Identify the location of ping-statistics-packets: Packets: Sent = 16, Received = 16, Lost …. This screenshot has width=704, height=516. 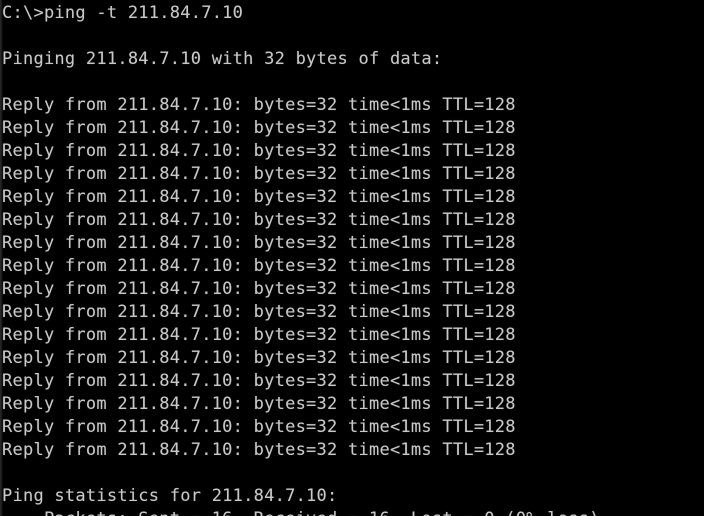
(353, 512).